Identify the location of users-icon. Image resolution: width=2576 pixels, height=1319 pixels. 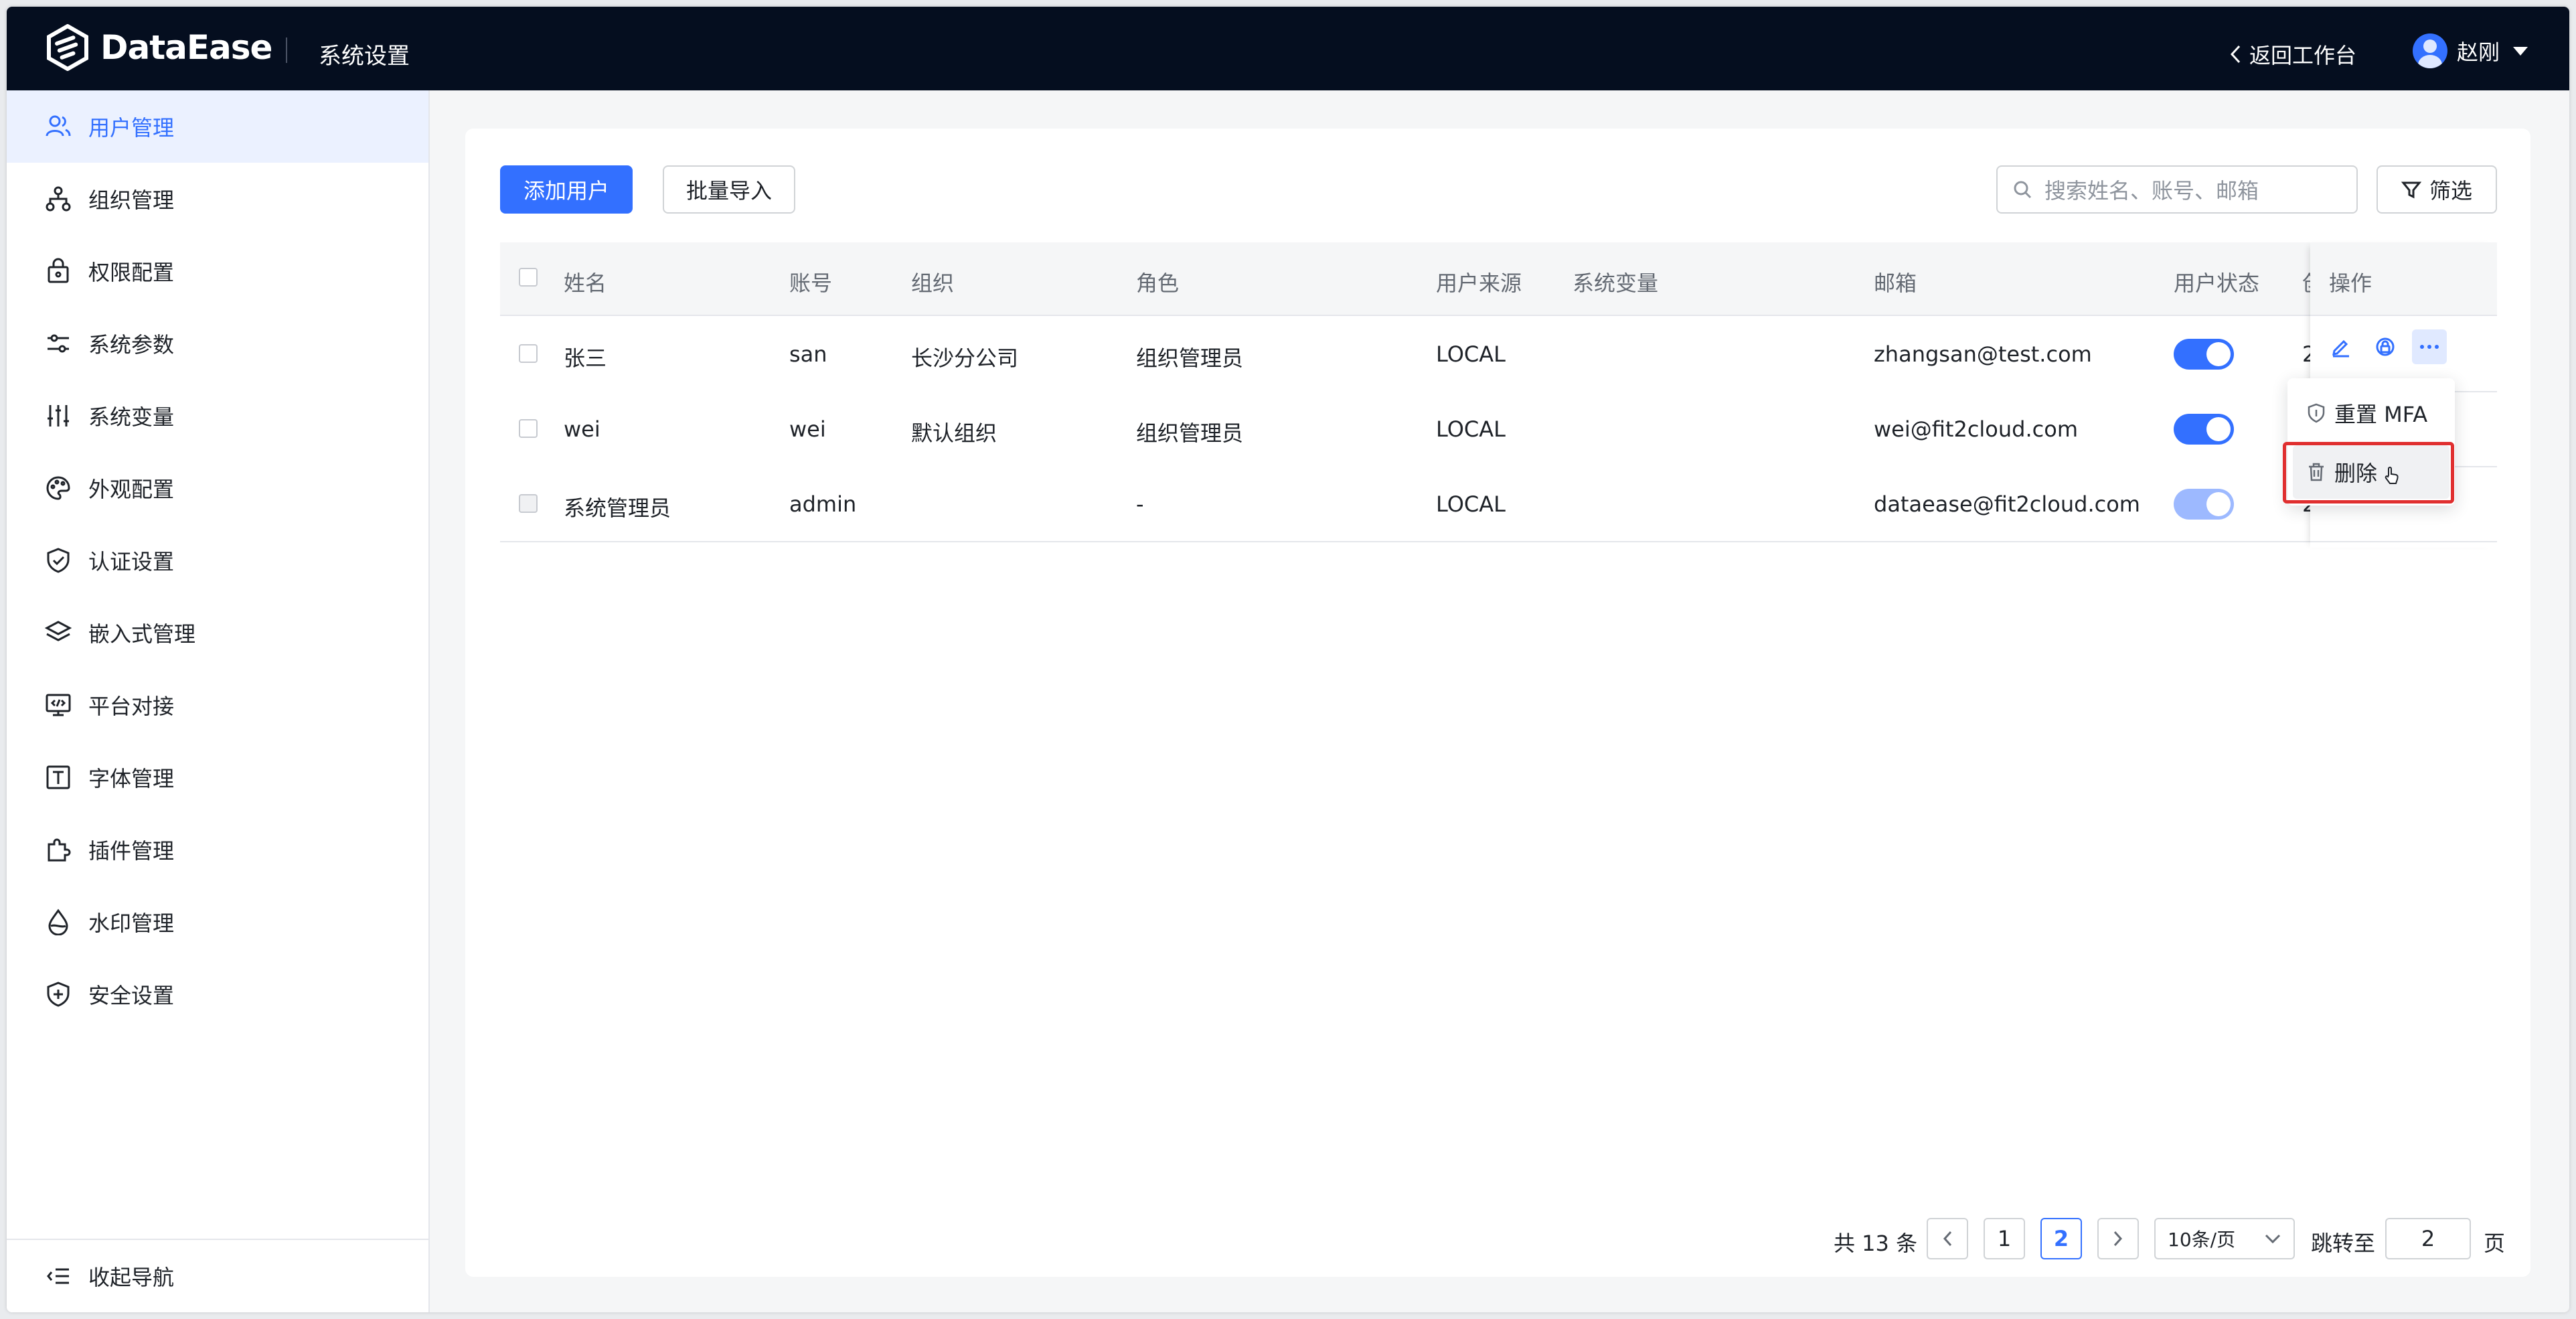
(59, 126).